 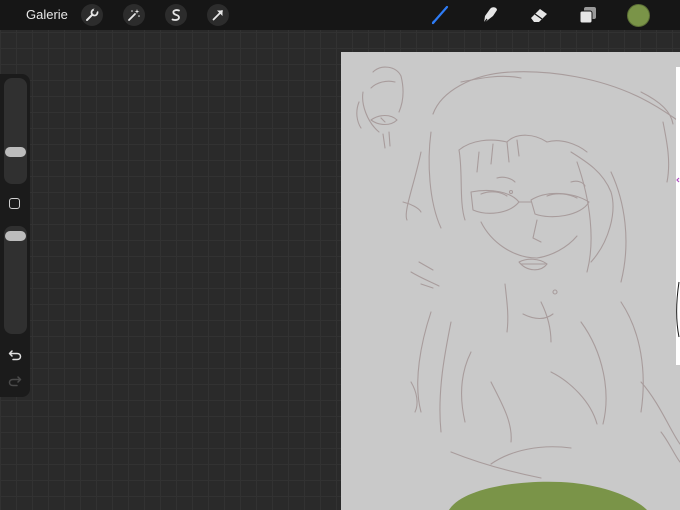 I want to click on wrench-icon, so click(x=92, y=14).